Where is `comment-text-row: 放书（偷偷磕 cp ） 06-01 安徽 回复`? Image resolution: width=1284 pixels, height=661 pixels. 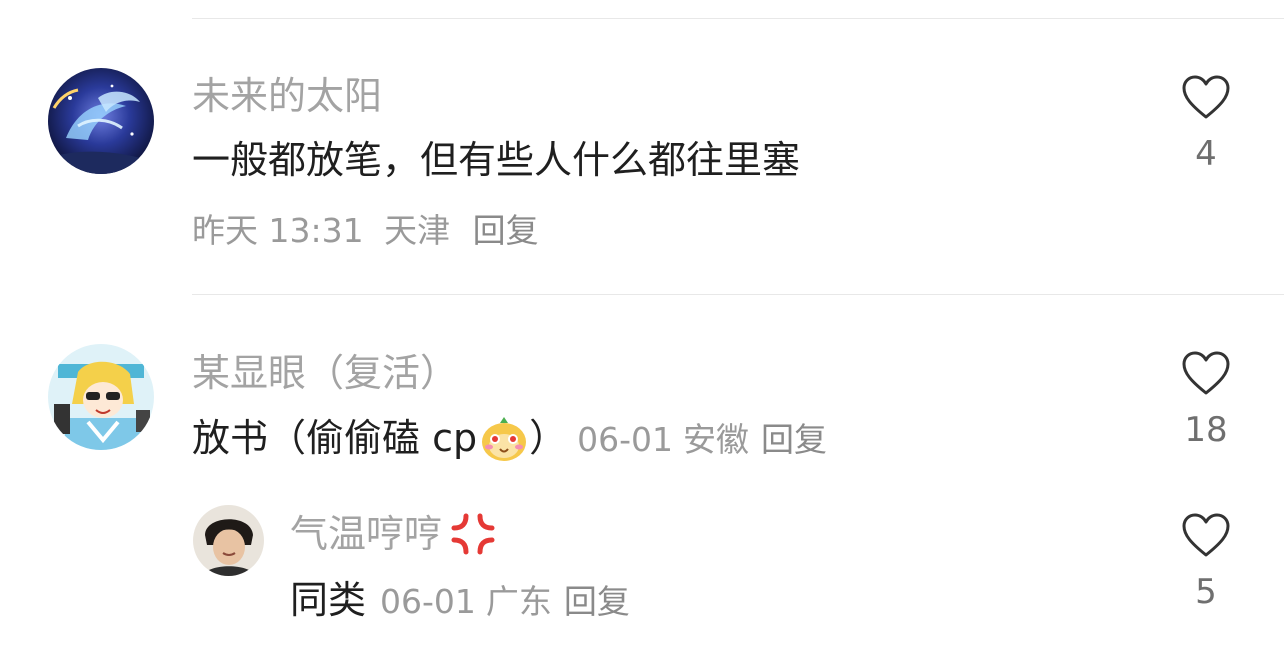
comment-text-row: 放书（偷偷磕 cp ） 06-01 安徽 回复 is located at coordinates (509, 439).